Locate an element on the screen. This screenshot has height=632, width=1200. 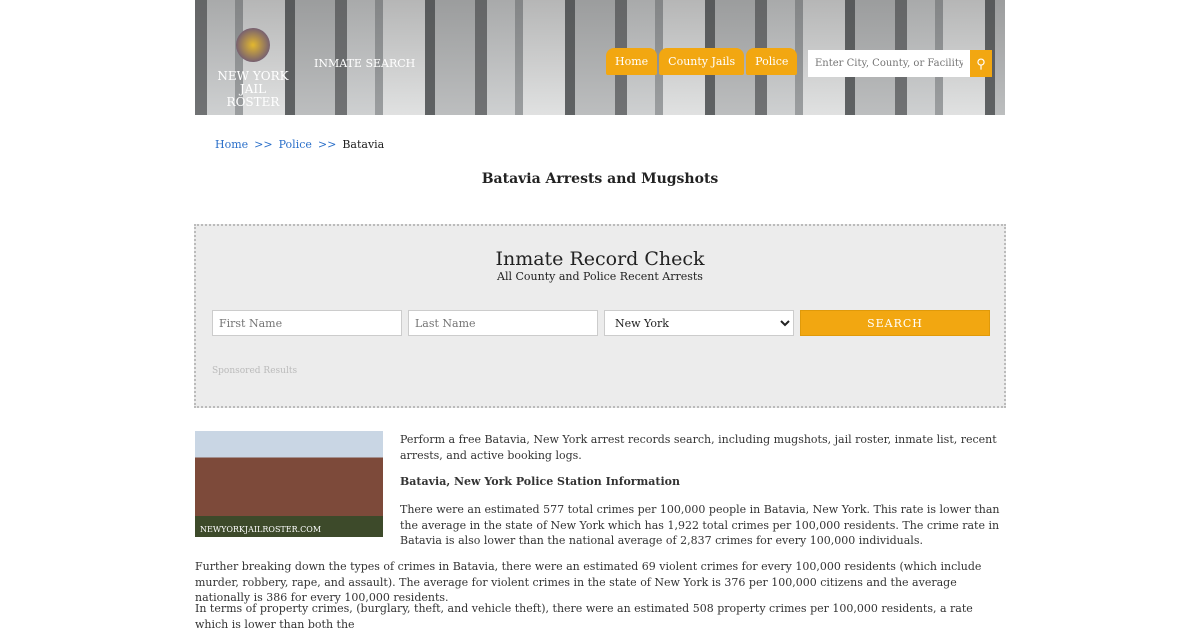
record-check-title: Inmate Record Check is located at coordinates (600, 259).